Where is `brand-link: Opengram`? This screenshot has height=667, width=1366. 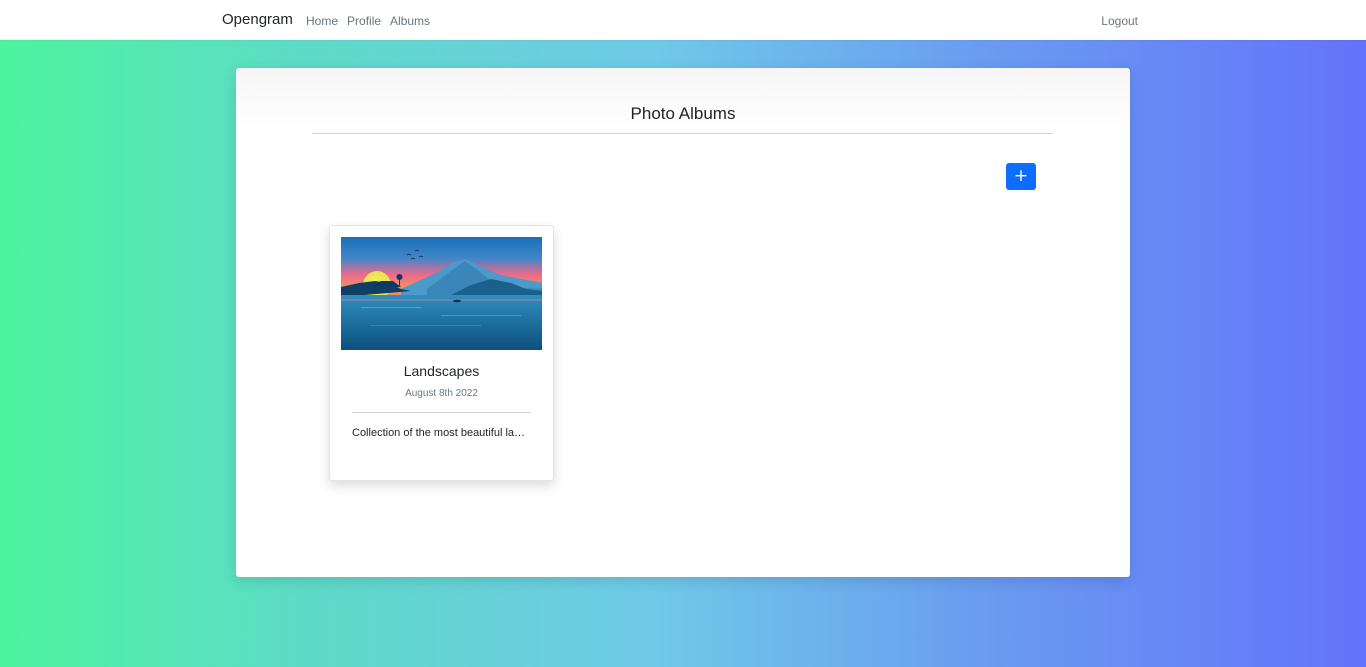 brand-link: Opengram is located at coordinates (257, 19).